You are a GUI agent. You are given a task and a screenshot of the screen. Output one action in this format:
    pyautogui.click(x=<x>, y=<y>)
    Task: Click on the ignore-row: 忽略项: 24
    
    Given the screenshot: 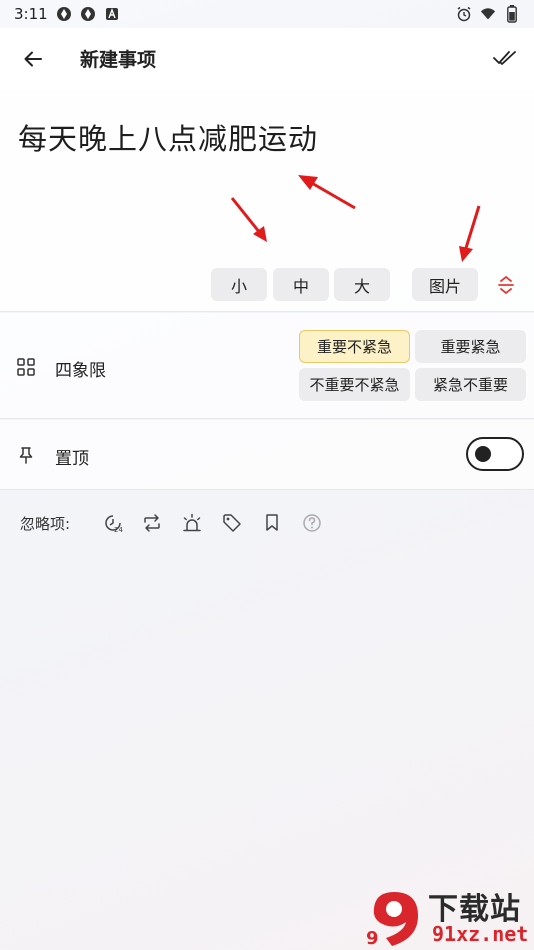 What is the action you would take?
    pyautogui.click(x=267, y=523)
    